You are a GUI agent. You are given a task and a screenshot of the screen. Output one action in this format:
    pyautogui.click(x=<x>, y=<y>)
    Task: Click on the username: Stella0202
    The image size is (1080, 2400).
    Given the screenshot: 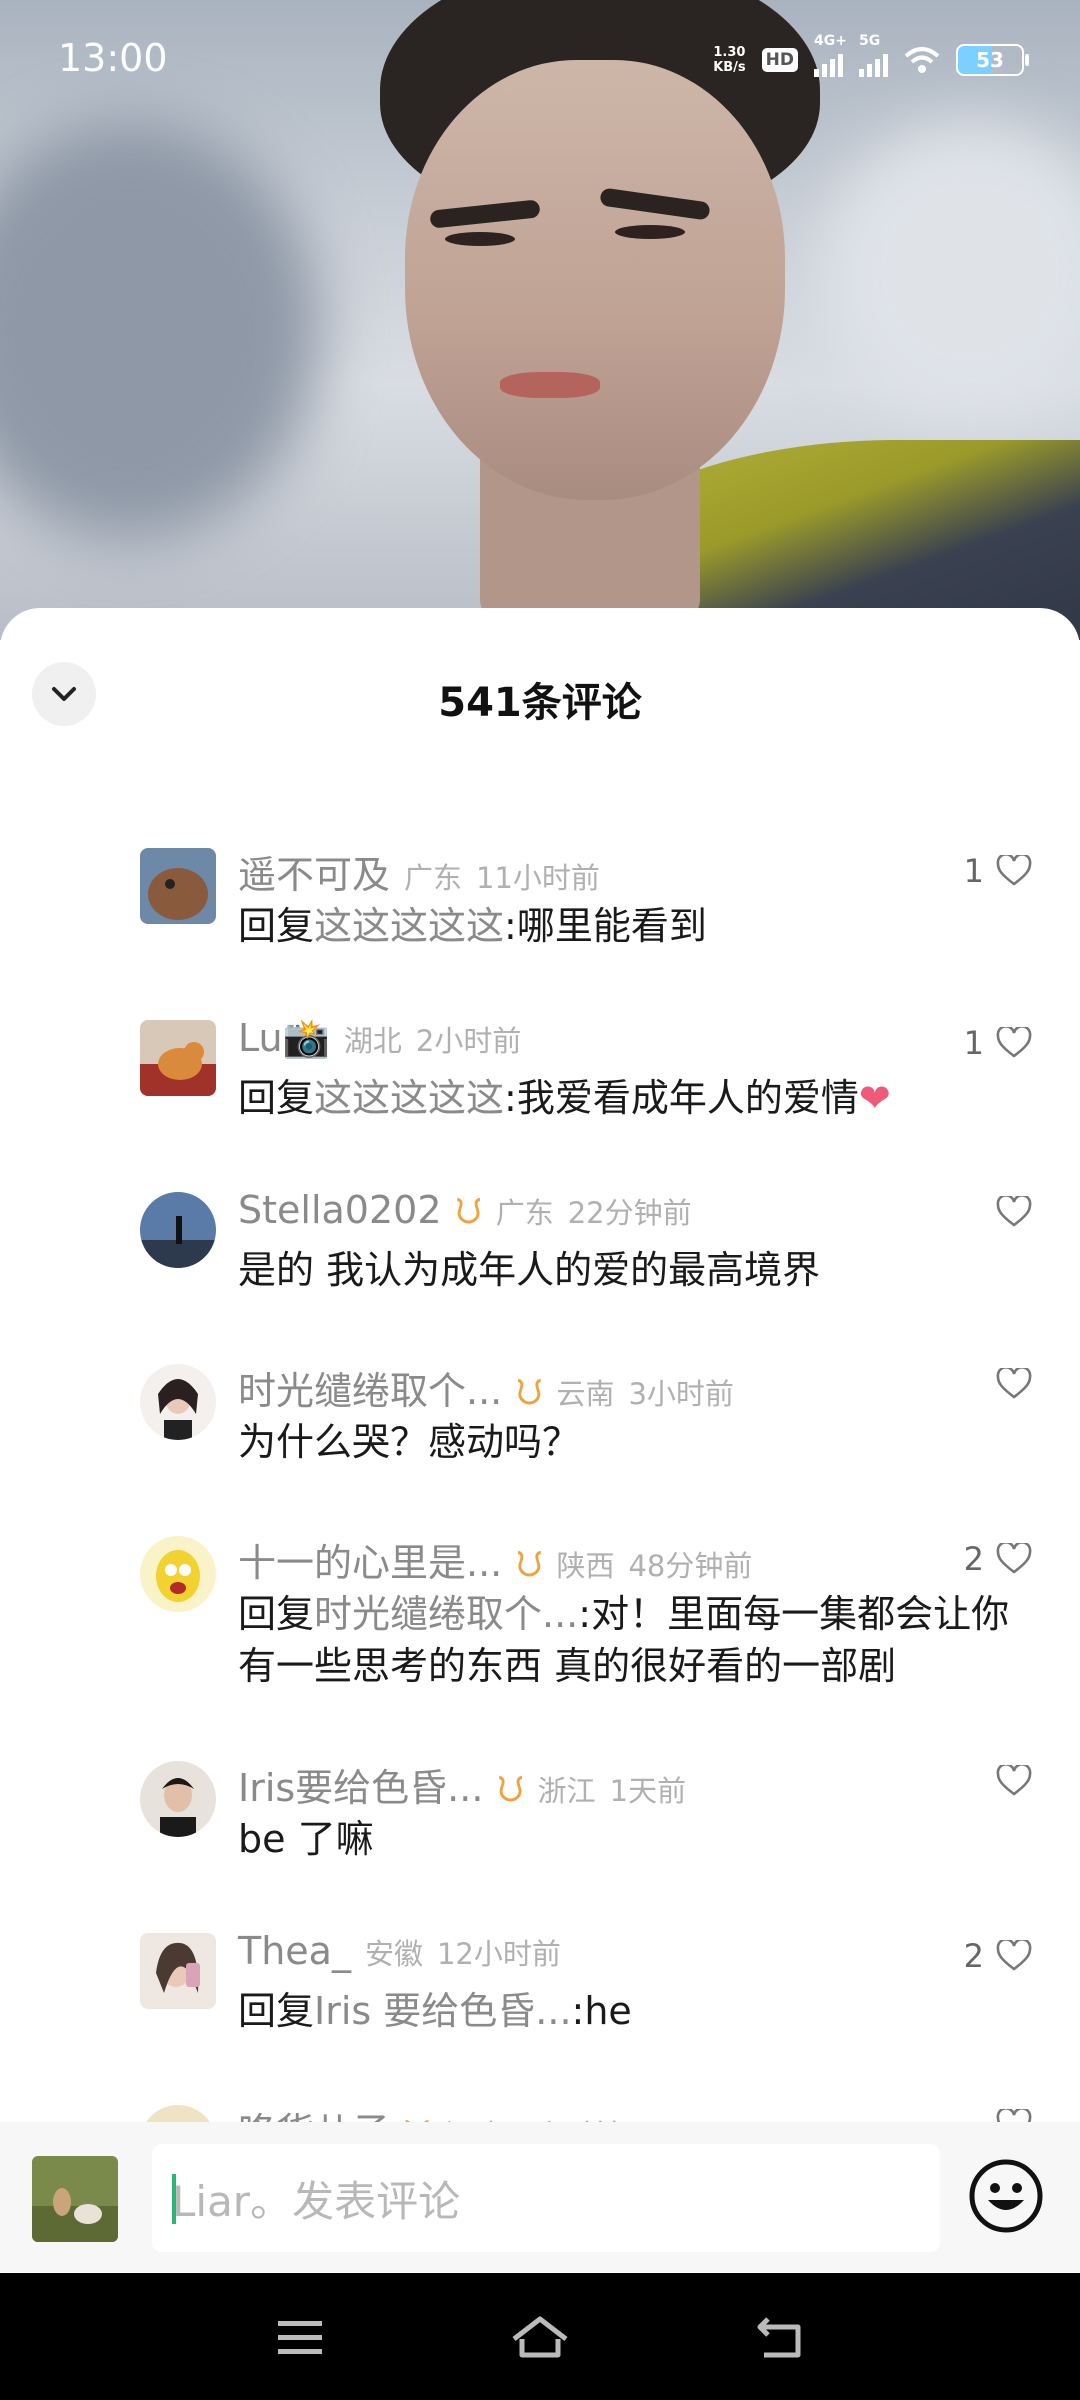 What is the action you would take?
    pyautogui.click(x=340, y=1210)
    